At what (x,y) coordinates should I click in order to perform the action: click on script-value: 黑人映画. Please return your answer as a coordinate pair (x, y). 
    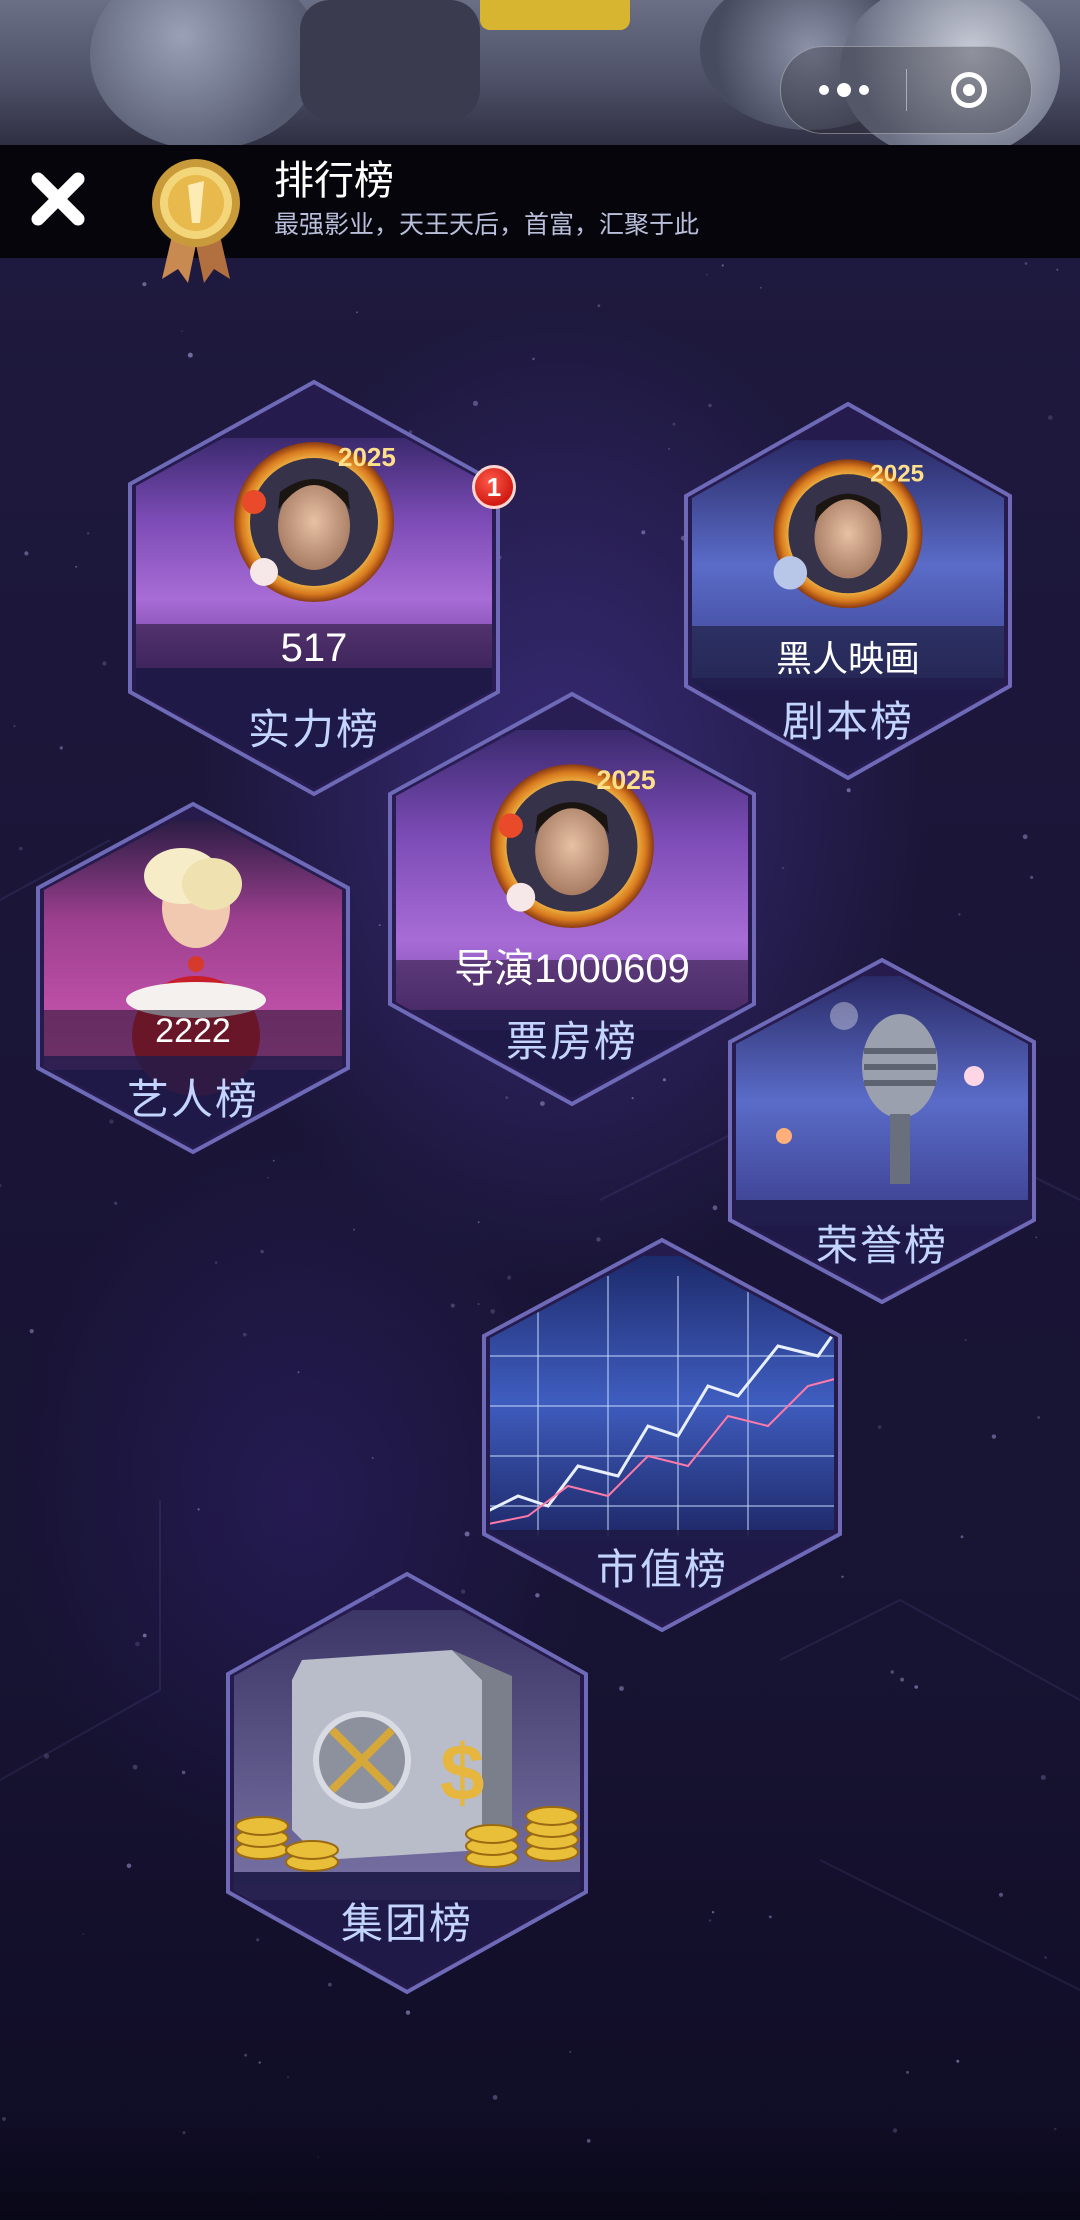
    Looking at the image, I should click on (847, 658).